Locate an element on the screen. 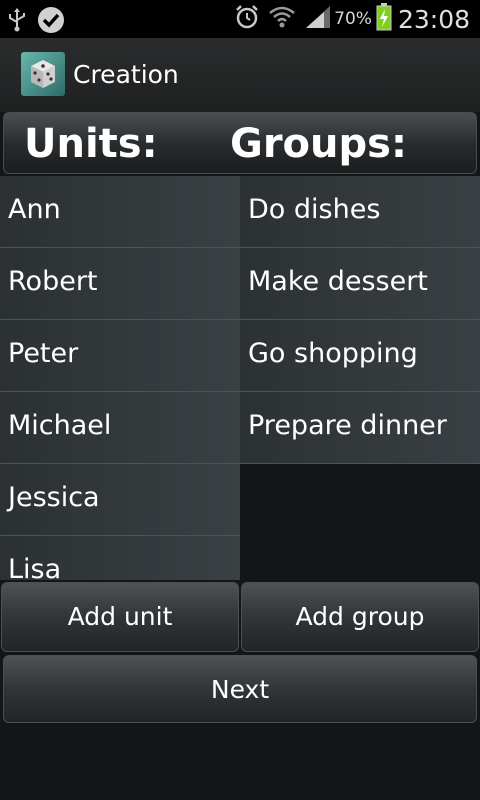  check-badge-icon is located at coordinates (51, 22).